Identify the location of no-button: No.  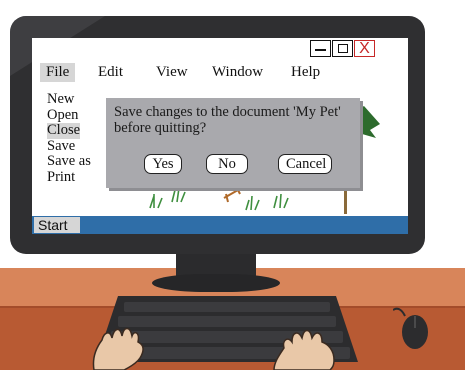
(227, 164).